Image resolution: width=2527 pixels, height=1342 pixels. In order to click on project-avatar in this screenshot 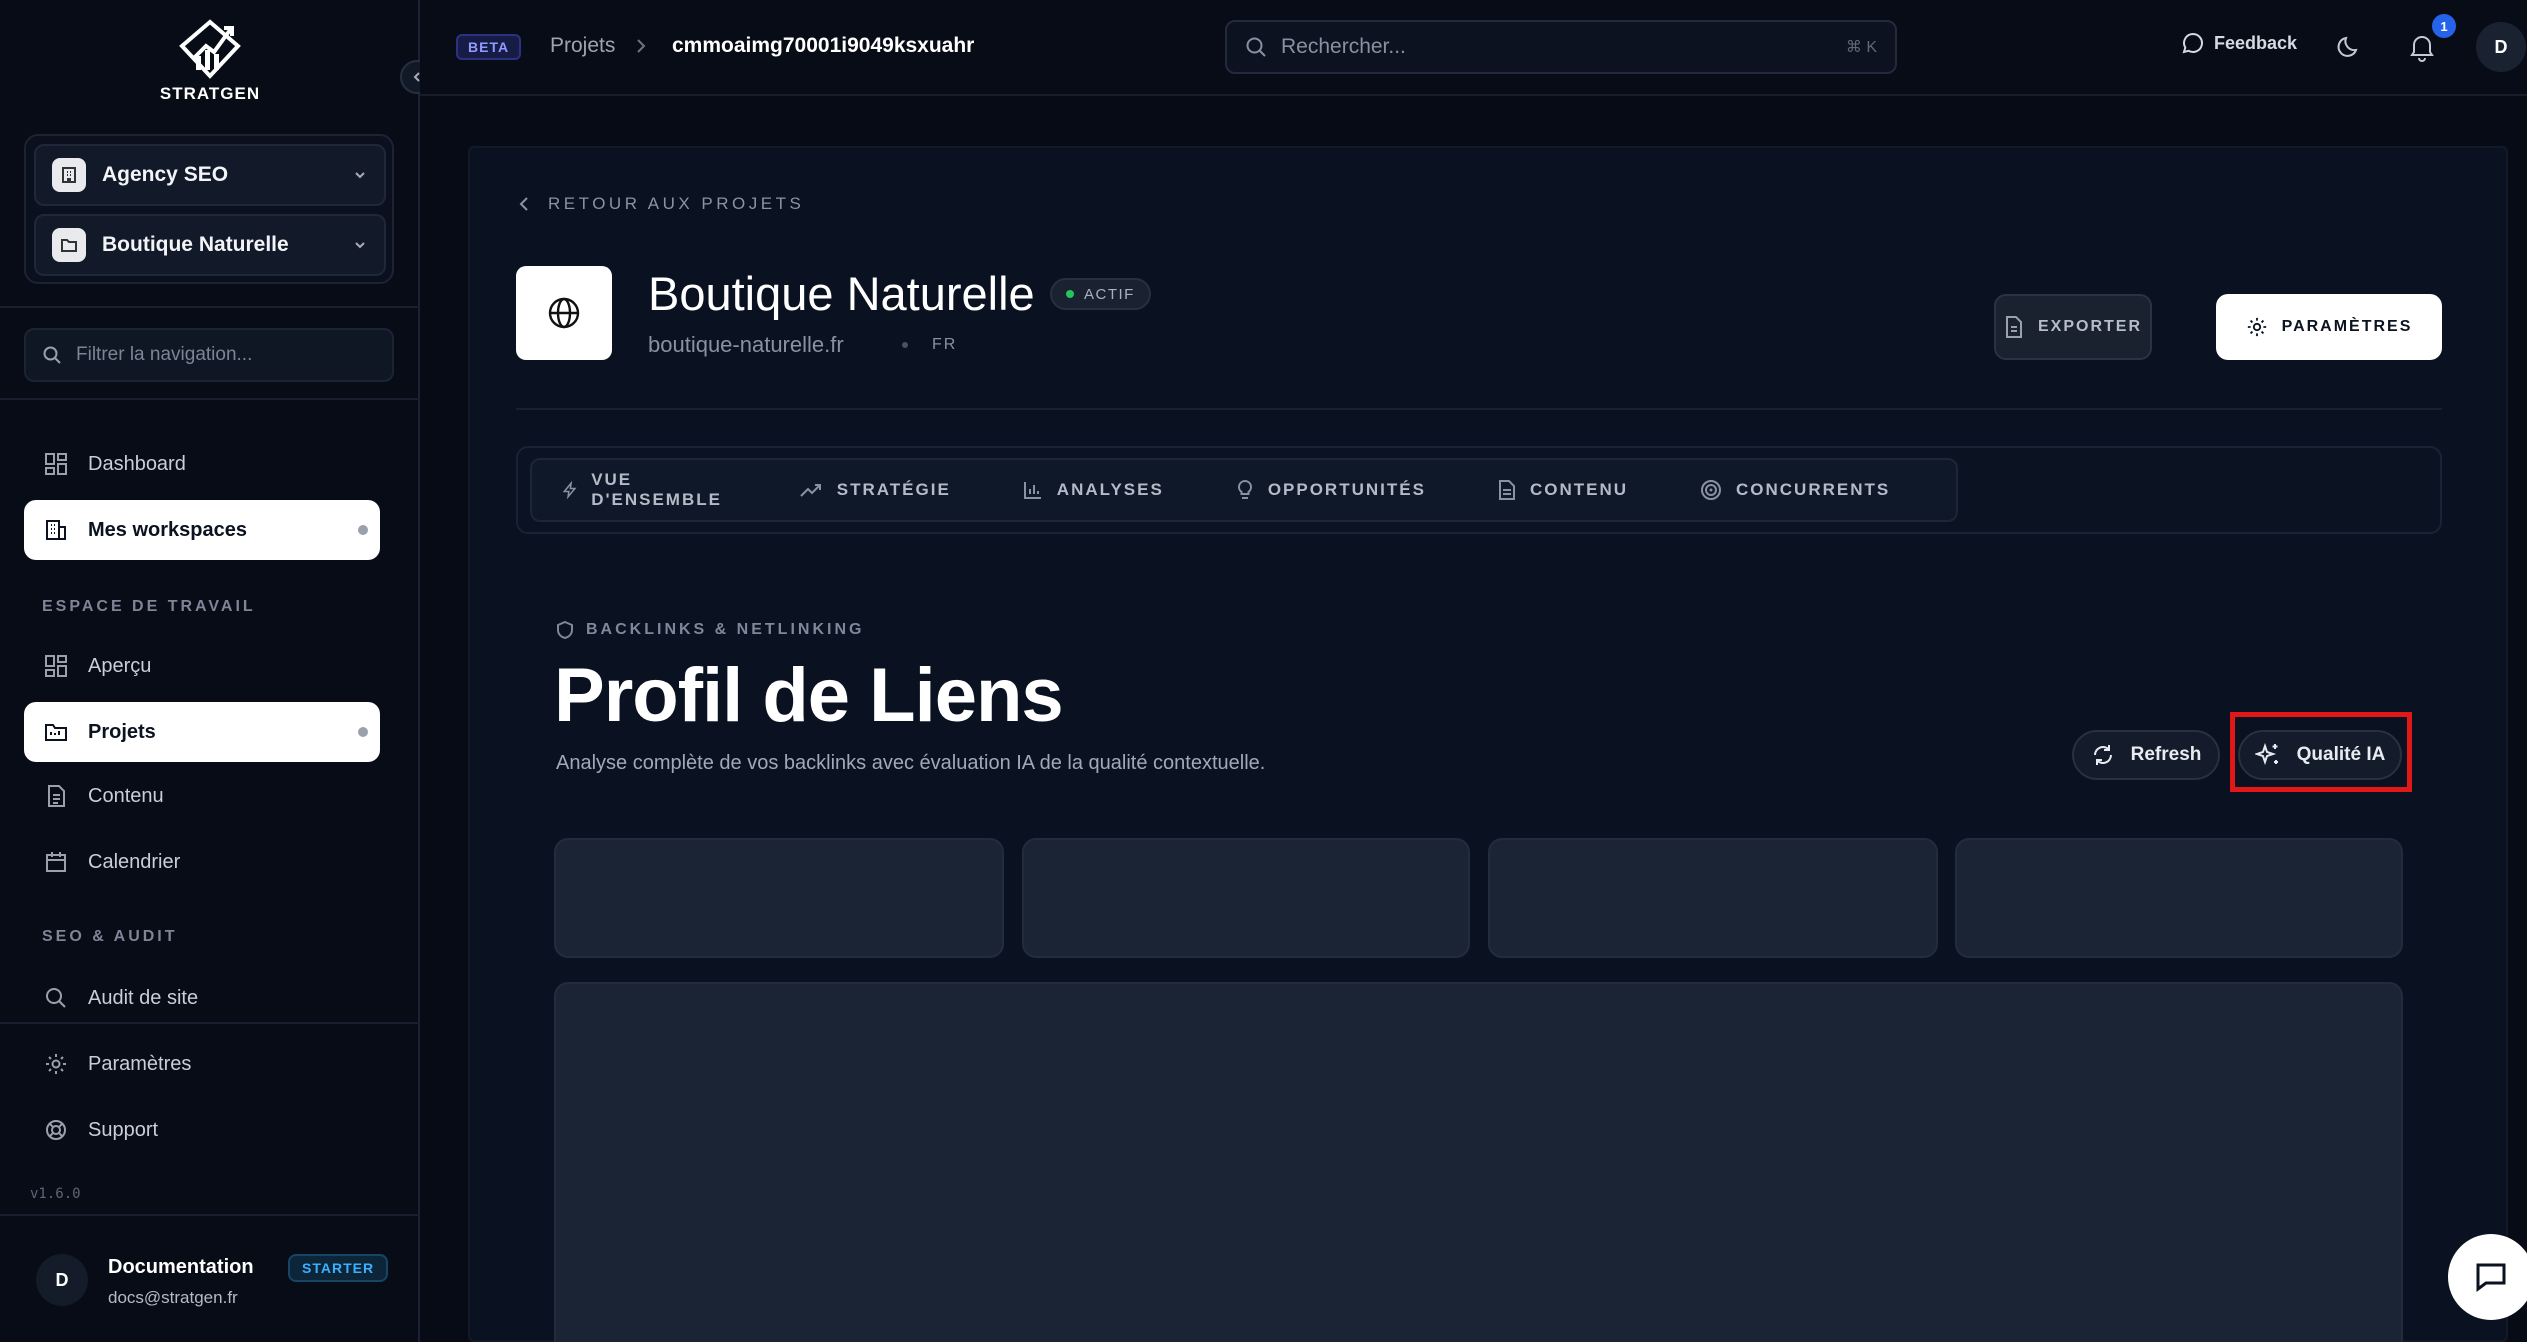, I will do `click(564, 313)`.